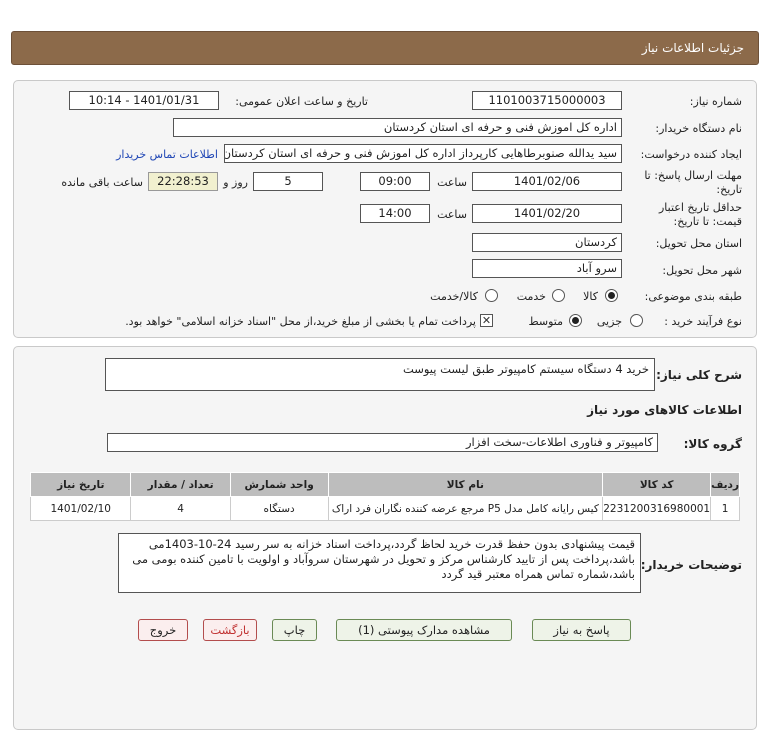 The width and height of the screenshot is (770, 745). What do you see at coordinates (581, 630) in the screenshot?
I see `reply-button: پاسخ به نیاز` at bounding box center [581, 630].